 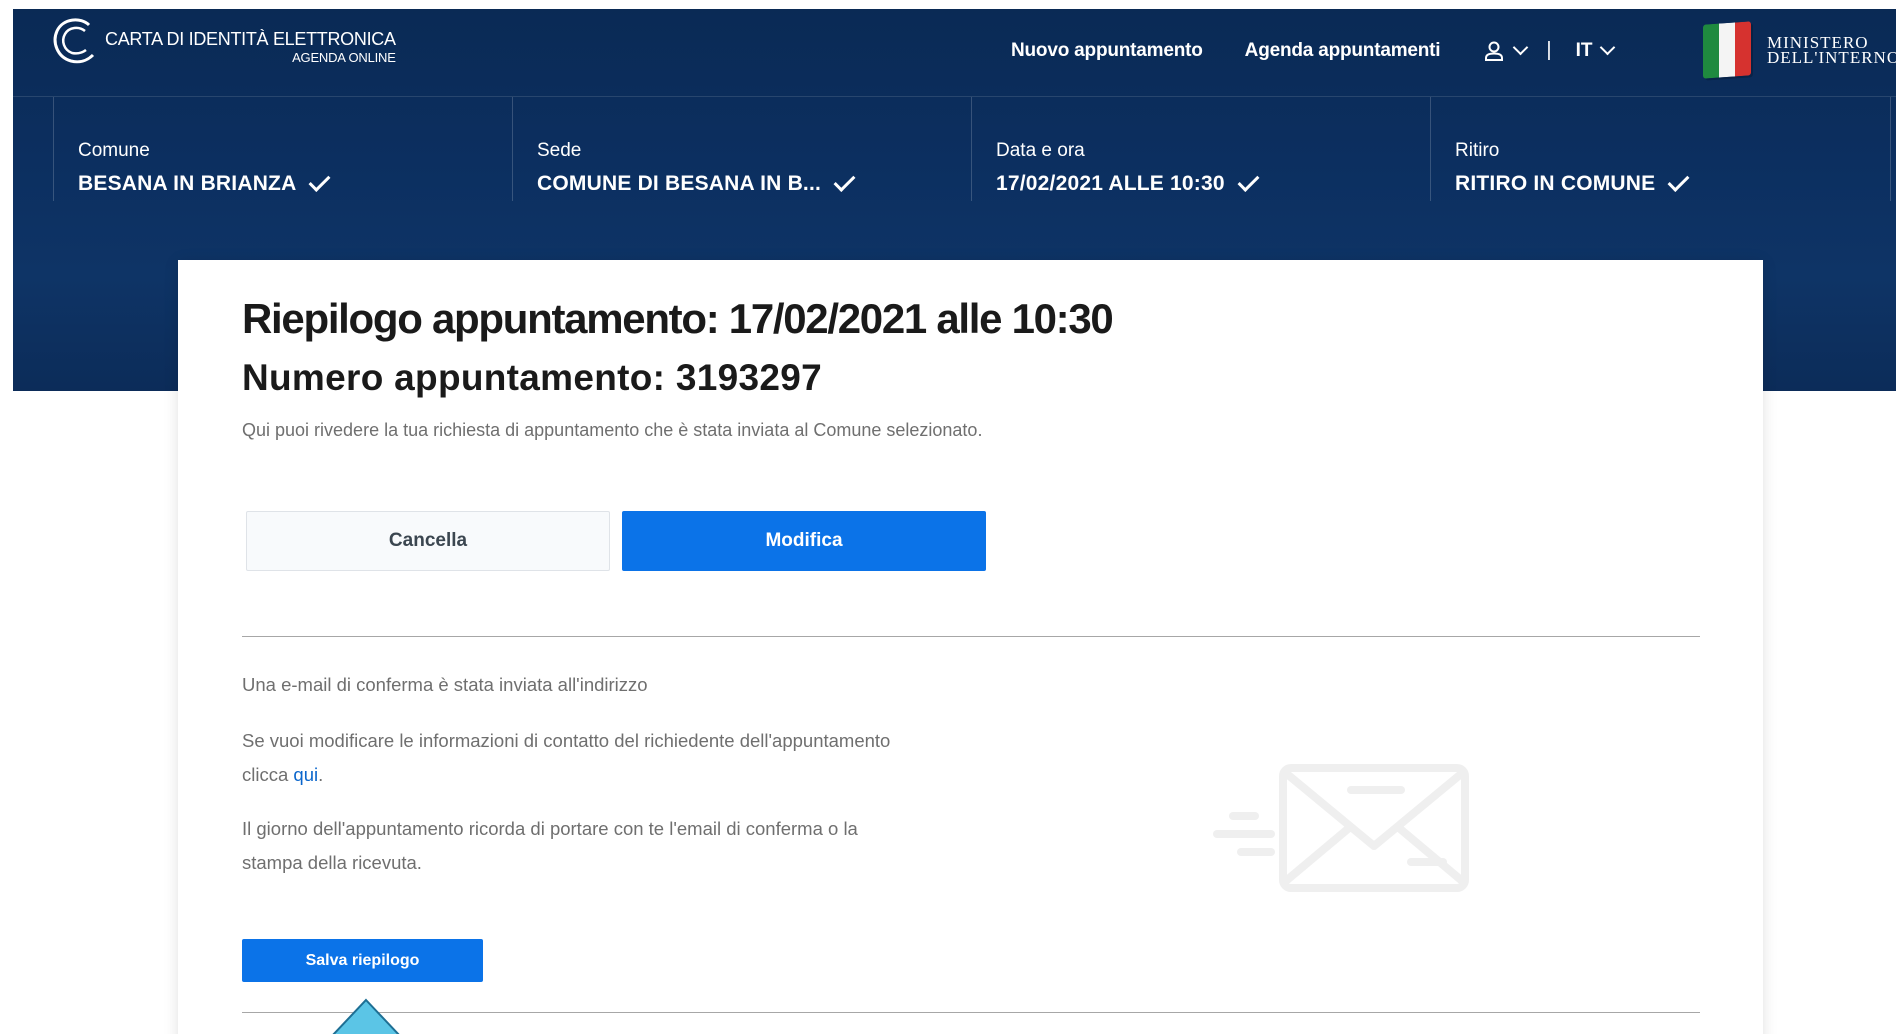 What do you see at coordinates (1555, 183) in the screenshot?
I see `step-value: RITIRO IN COMUNE` at bounding box center [1555, 183].